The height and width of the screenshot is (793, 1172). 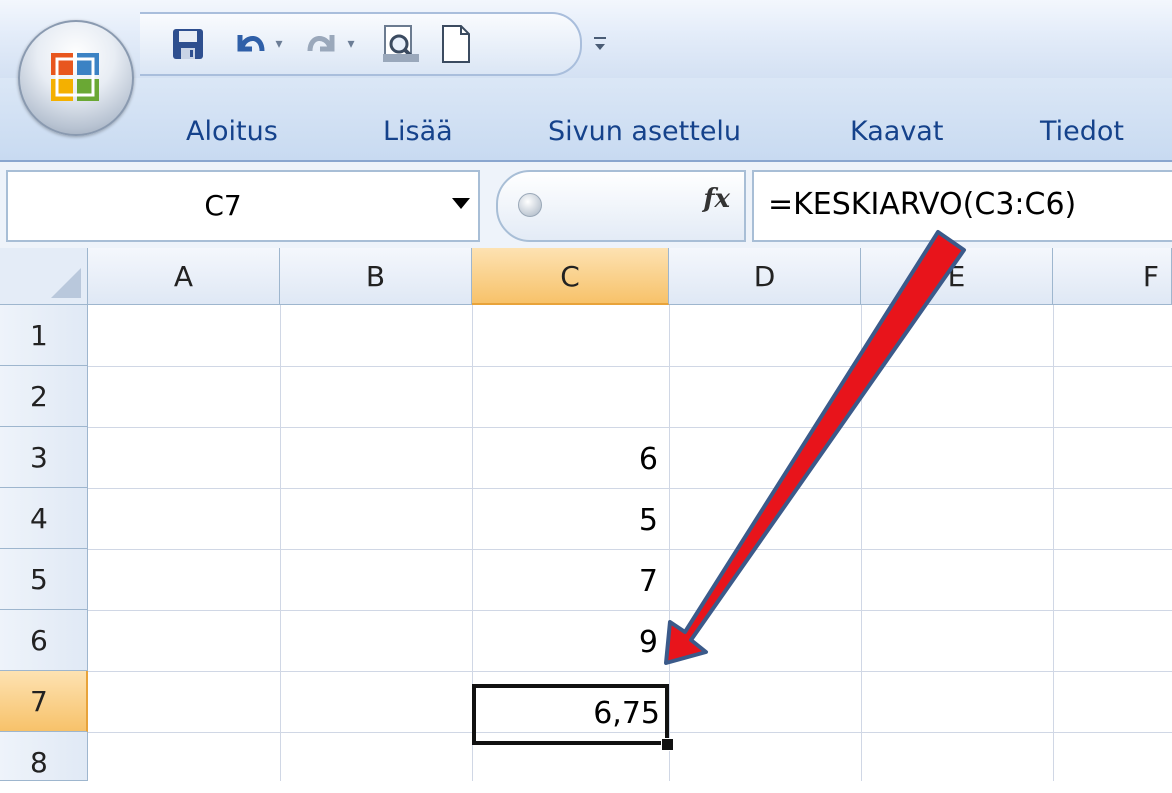 What do you see at coordinates (44, 640) in the screenshot?
I see `row-header-6: 6` at bounding box center [44, 640].